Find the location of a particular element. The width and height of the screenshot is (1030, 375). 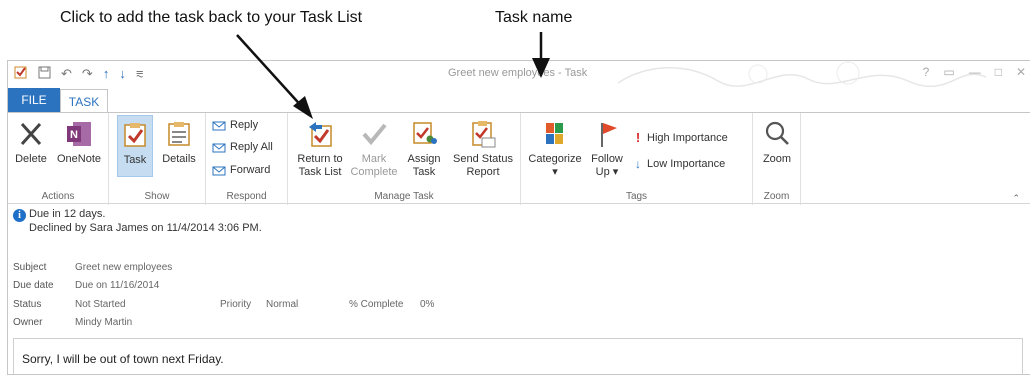

group-label-respond: Respond is located at coordinates (246, 196).